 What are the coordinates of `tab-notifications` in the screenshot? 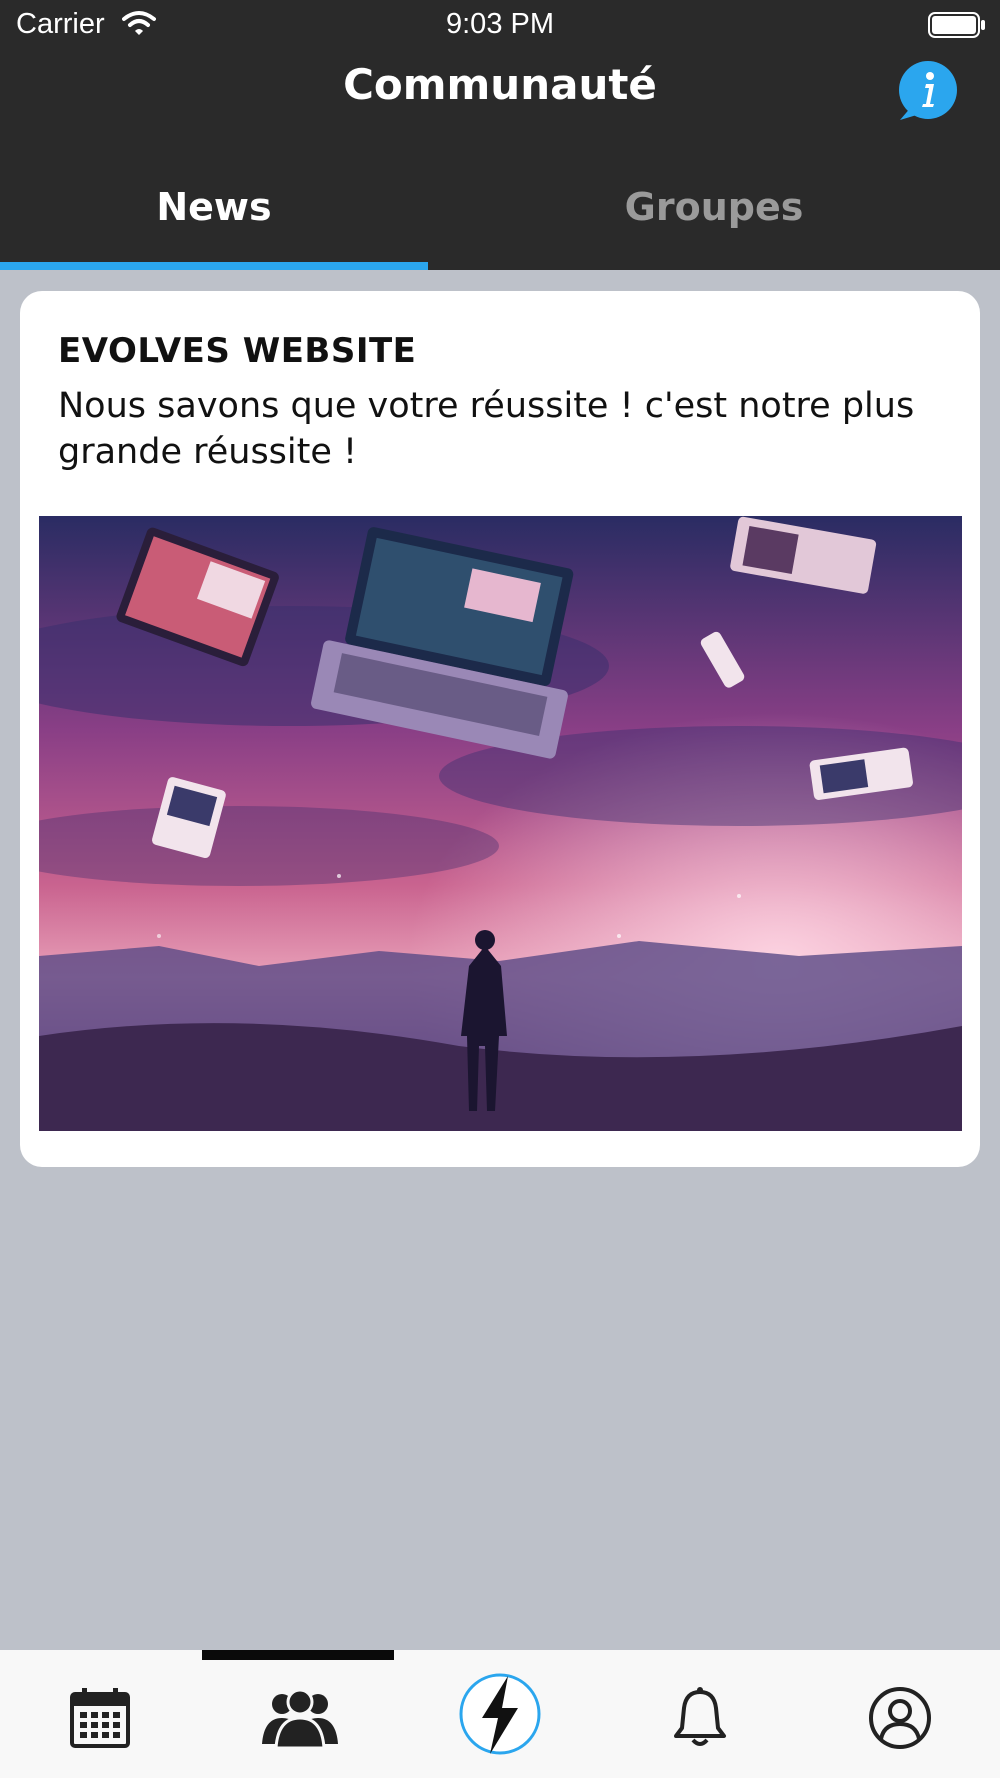 It's located at (700, 1714).